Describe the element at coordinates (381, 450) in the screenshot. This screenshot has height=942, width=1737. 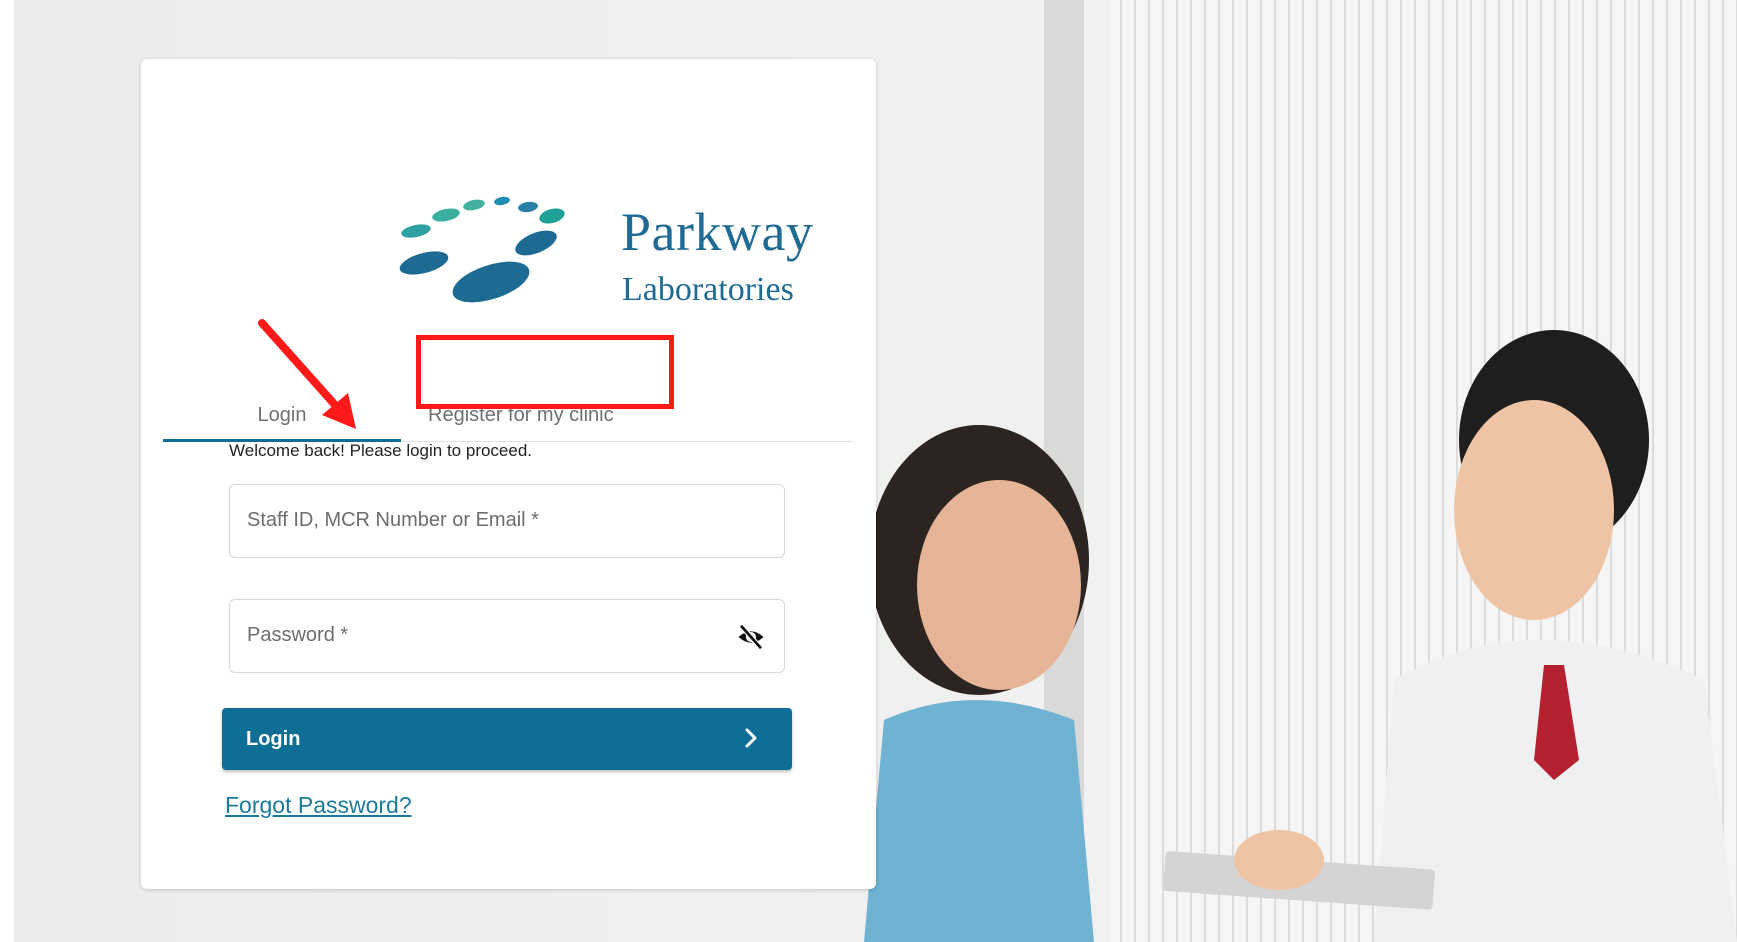
I see `welcome-text: Welcome back! Please login to proceed.` at that location.